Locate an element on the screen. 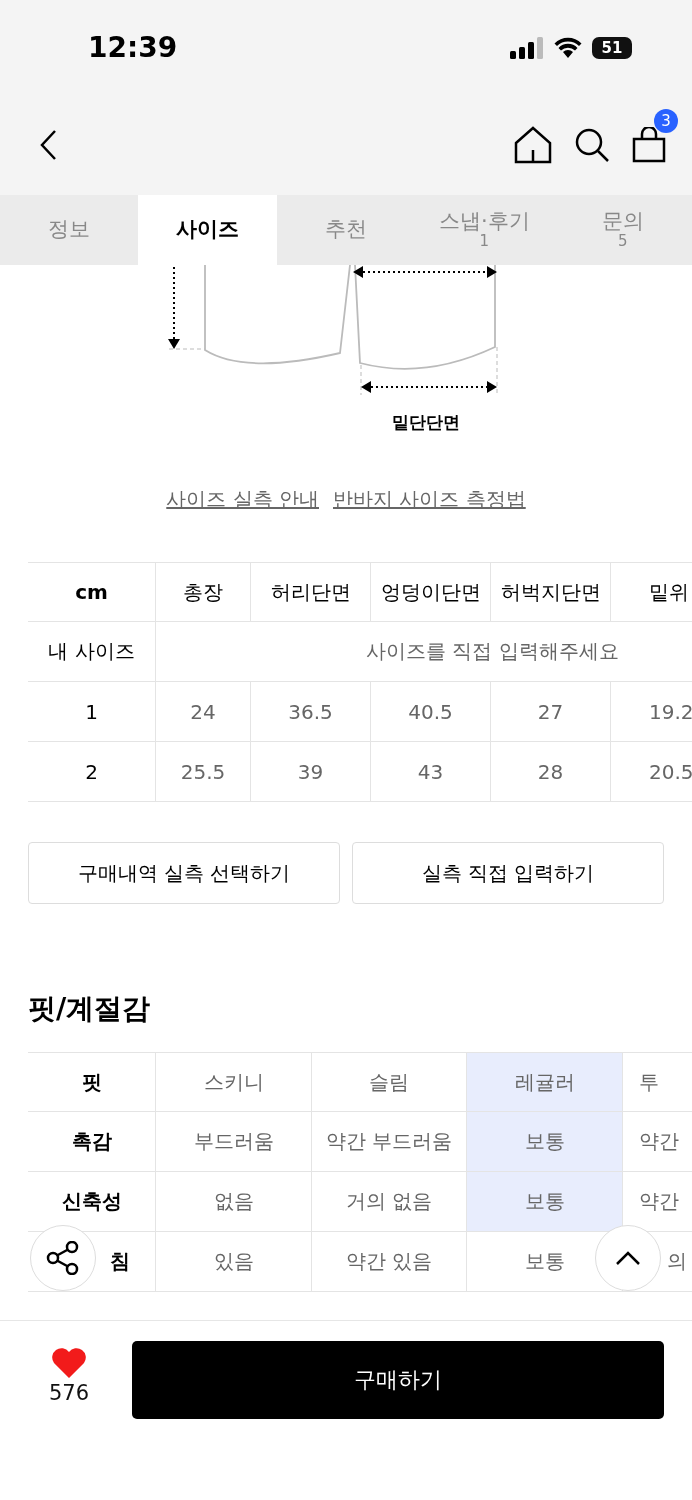  table-cell: 24 is located at coordinates (202, 712).